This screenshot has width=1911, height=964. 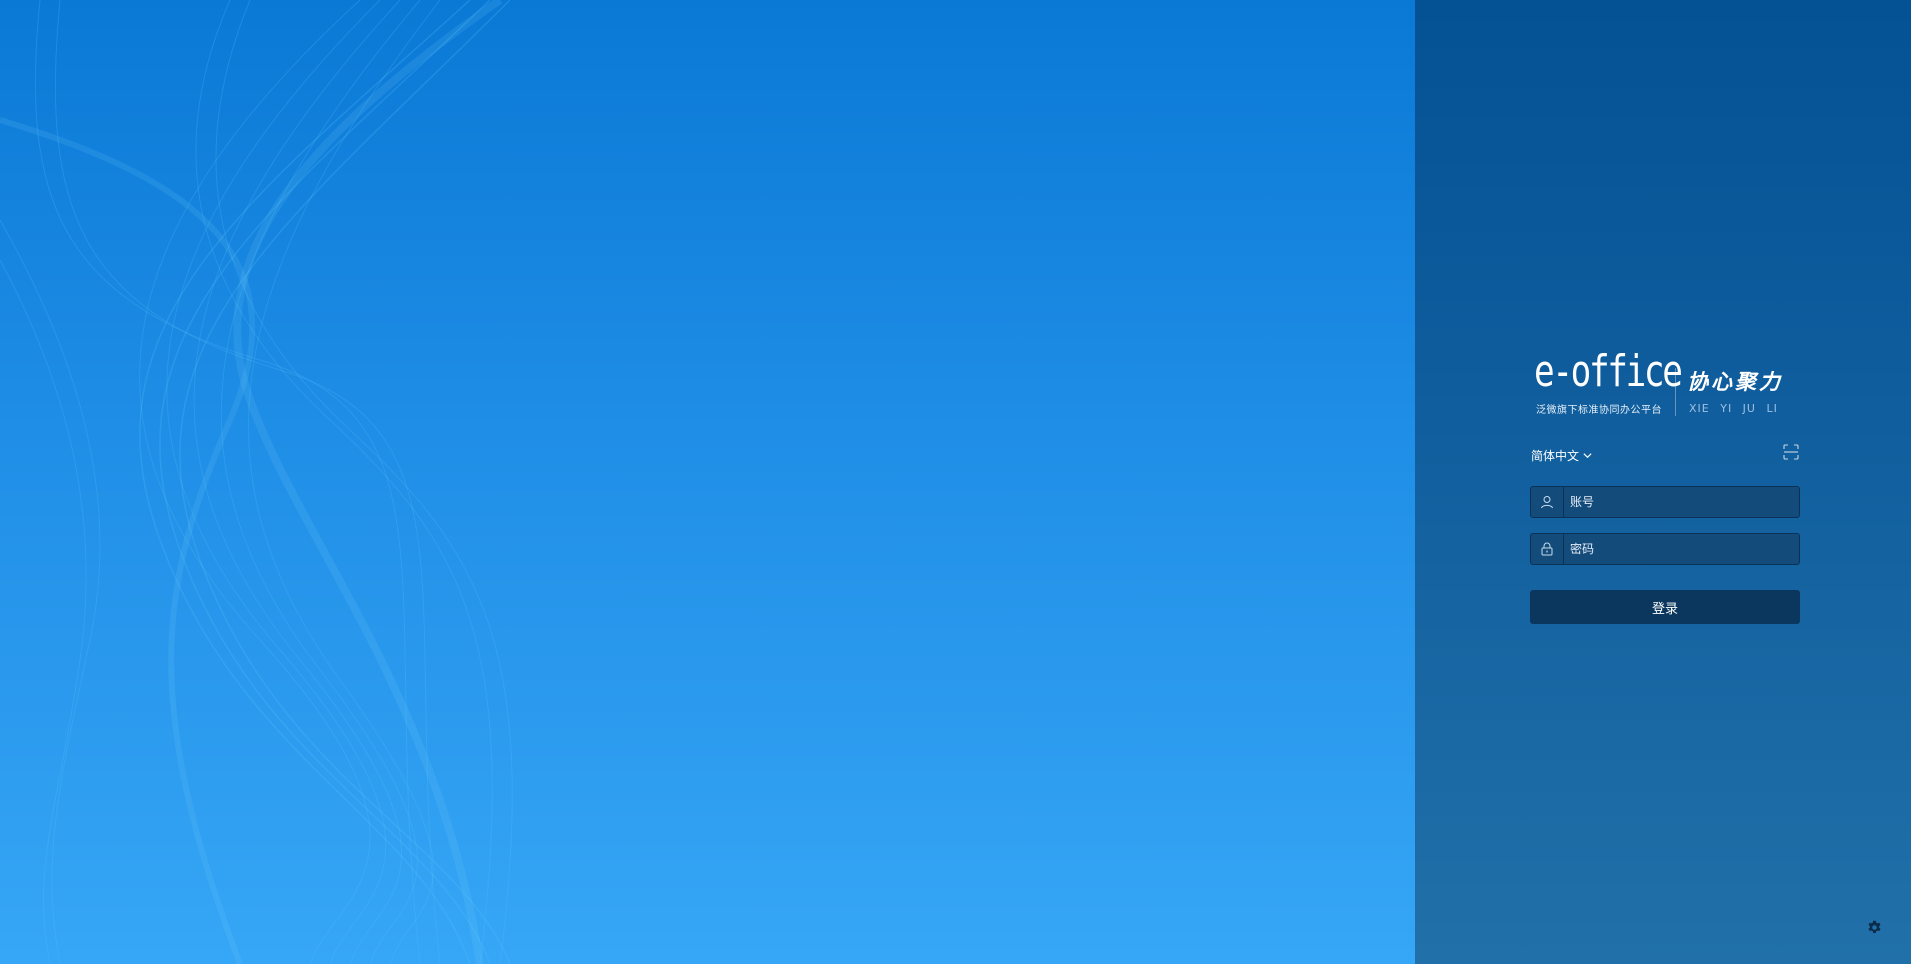 I want to click on username-input, so click(x=1681, y=502).